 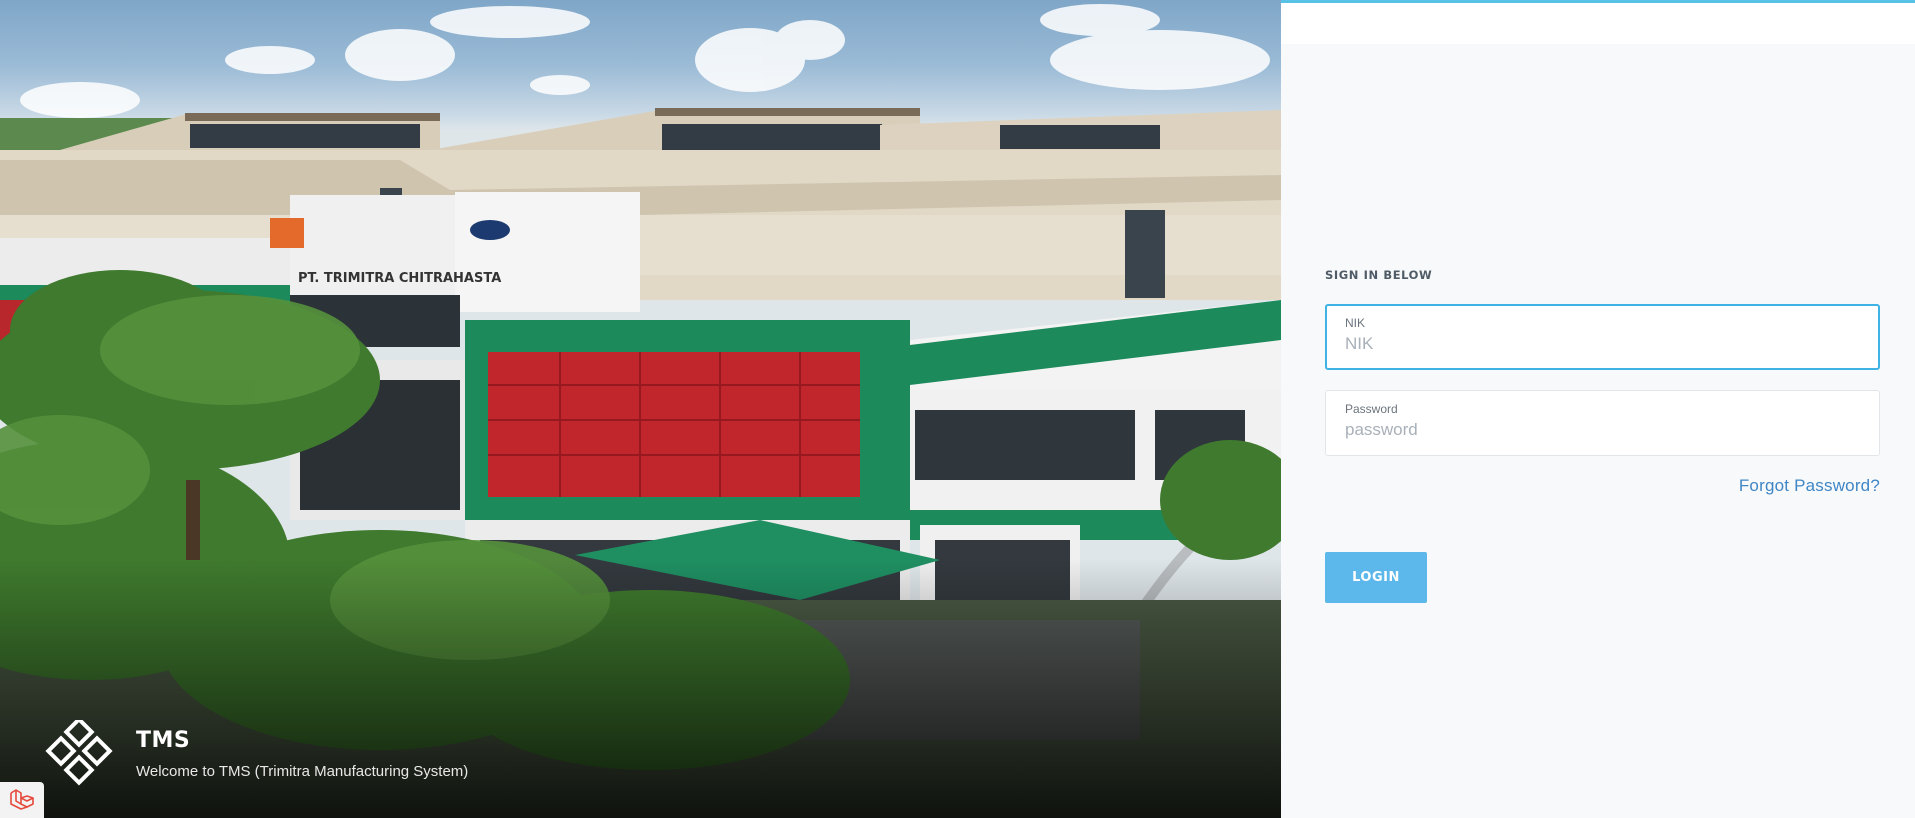 I want to click on nik-label: NIK, so click(x=1355, y=323).